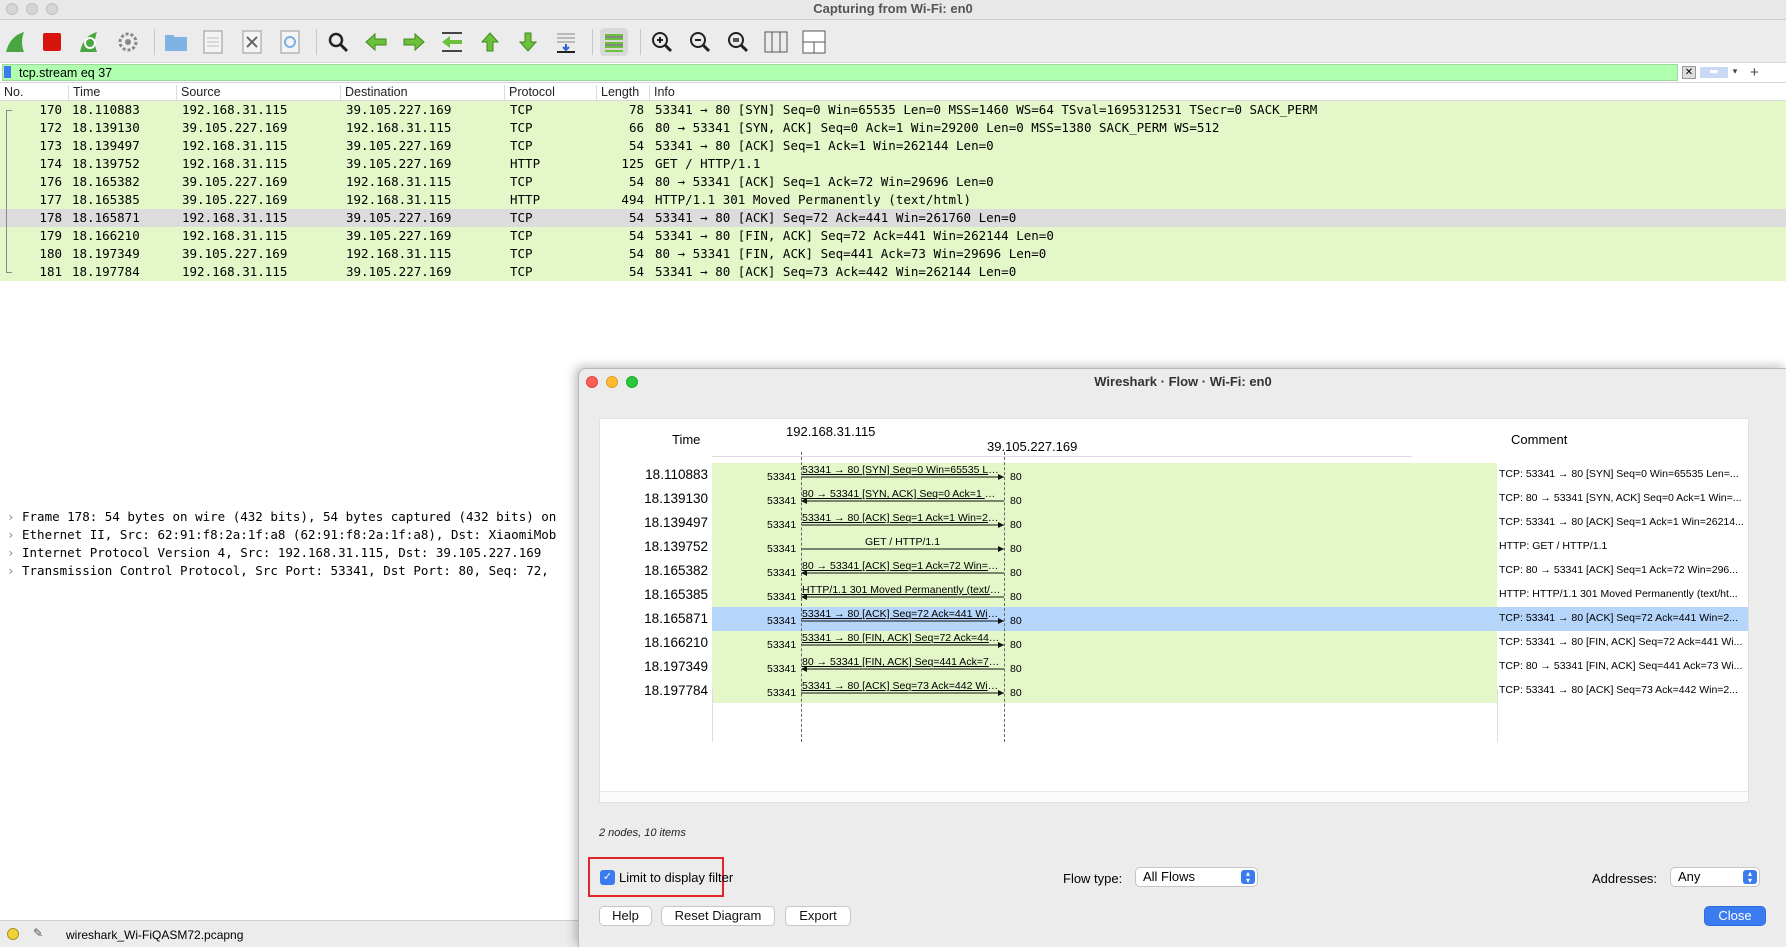 The width and height of the screenshot is (1786, 947). Describe the element at coordinates (452, 42) in the screenshot. I see `goto-packet-icon` at that location.